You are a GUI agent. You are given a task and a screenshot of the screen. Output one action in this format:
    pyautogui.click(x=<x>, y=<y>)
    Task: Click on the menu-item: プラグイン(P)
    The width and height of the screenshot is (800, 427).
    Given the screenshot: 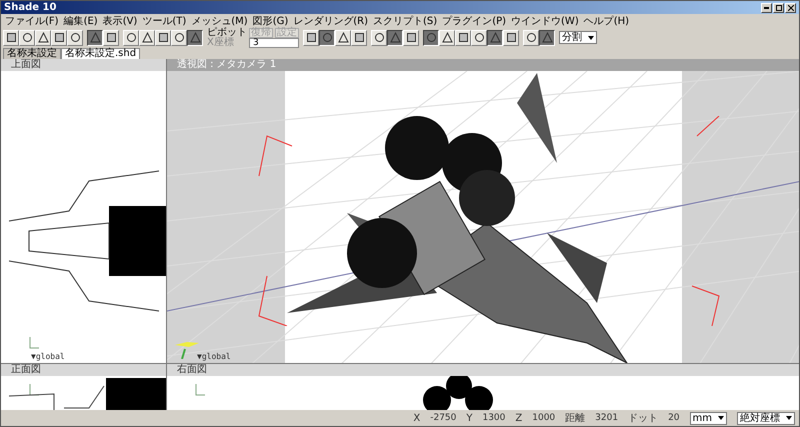 What is the action you would take?
    pyautogui.click(x=474, y=21)
    